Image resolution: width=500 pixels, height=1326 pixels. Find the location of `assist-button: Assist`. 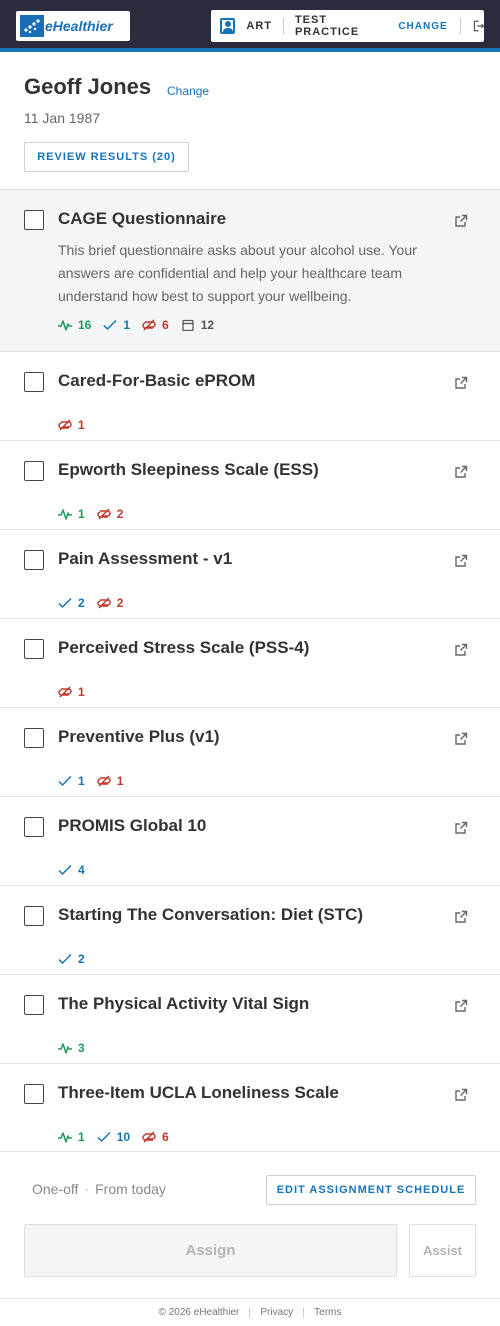

assist-button: Assist is located at coordinates (442, 1250).